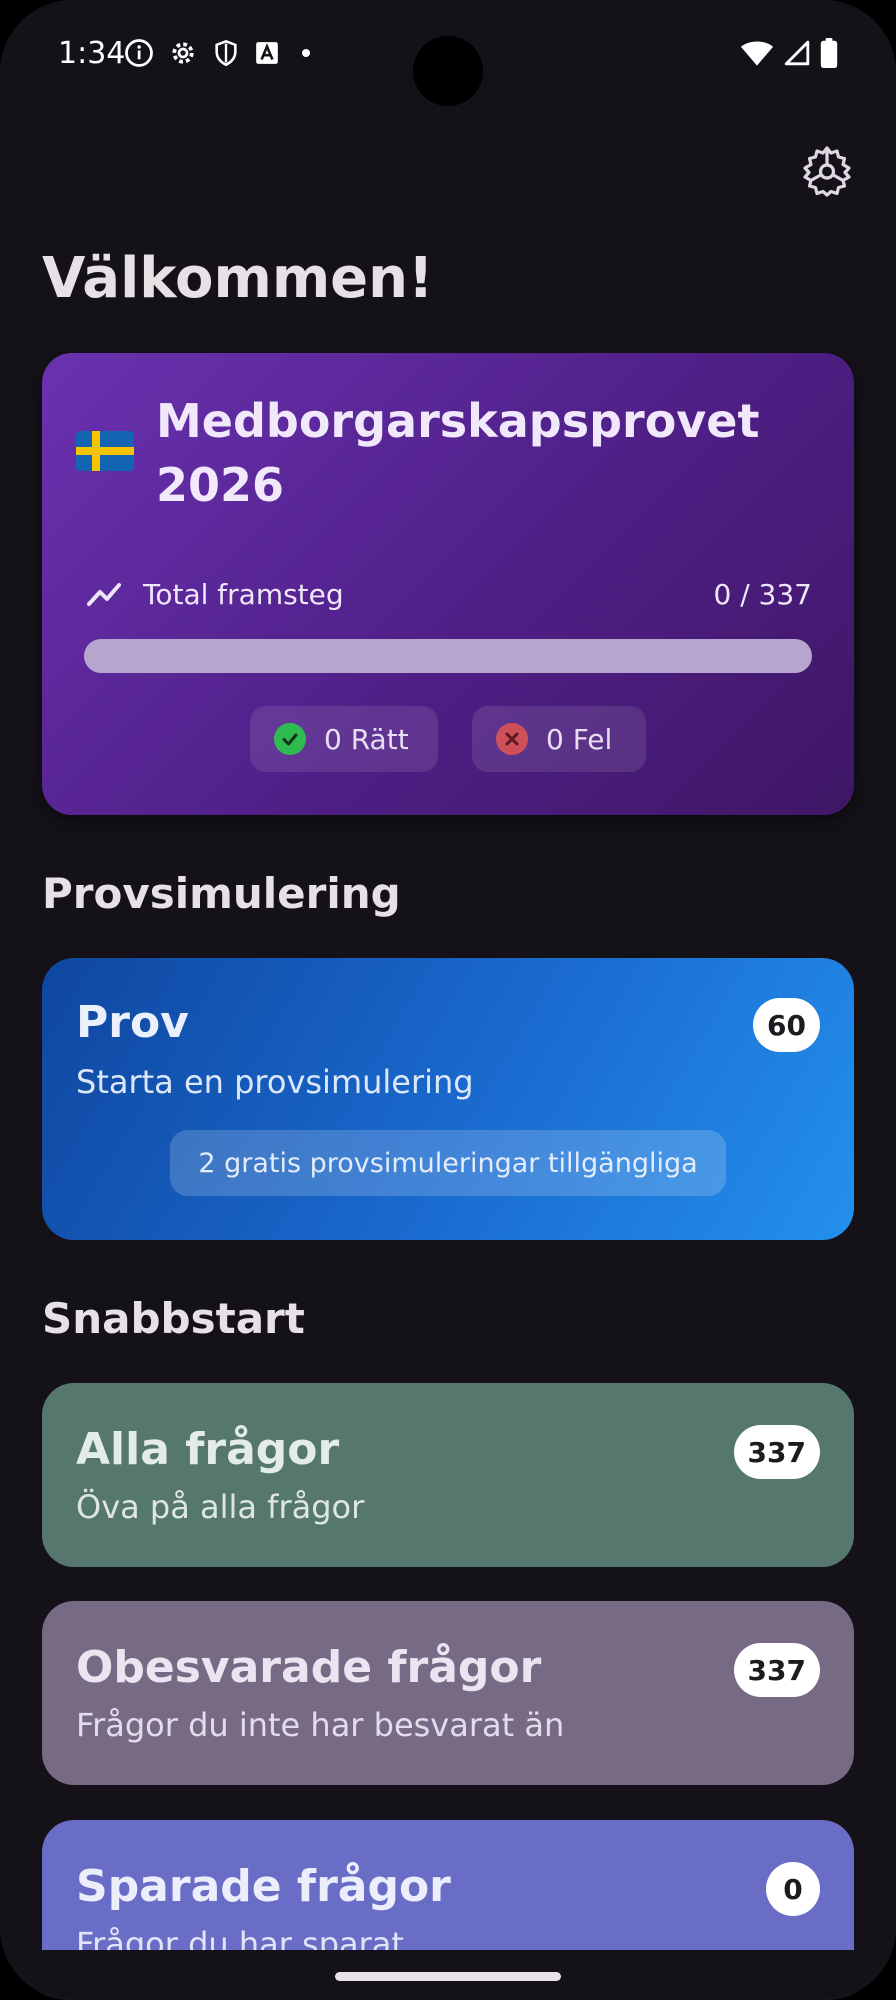 This screenshot has height=2000, width=896. I want to click on battery-icon, so click(829, 53).